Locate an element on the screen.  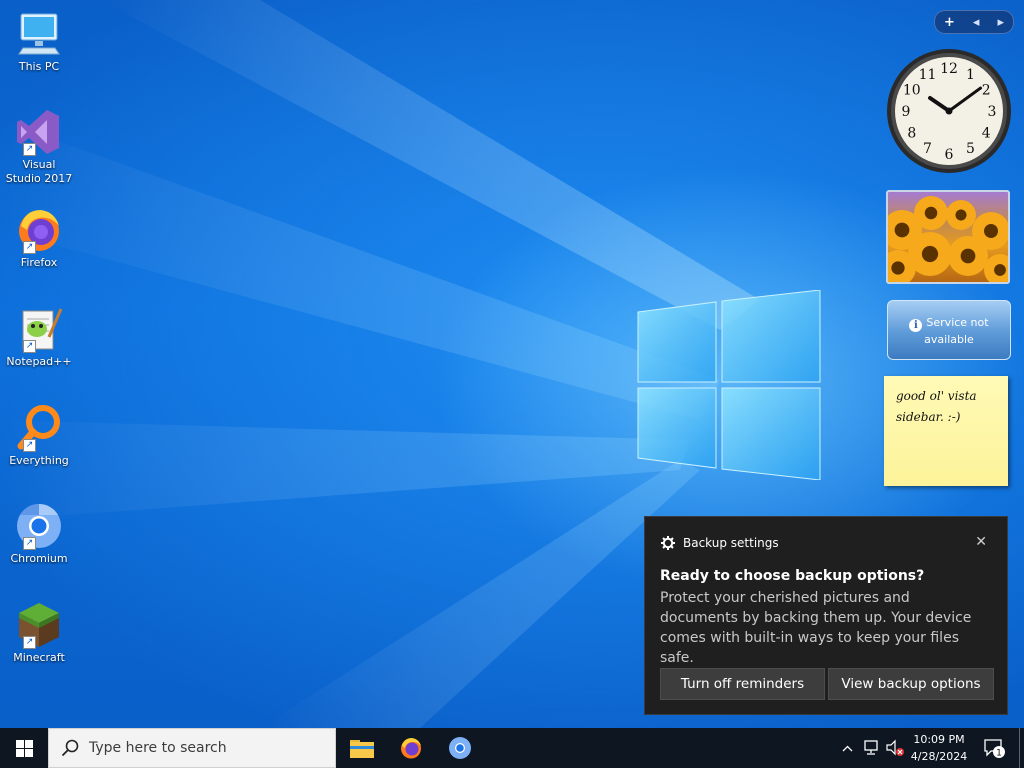
show-hidden-icons-button is located at coordinates (847, 748).